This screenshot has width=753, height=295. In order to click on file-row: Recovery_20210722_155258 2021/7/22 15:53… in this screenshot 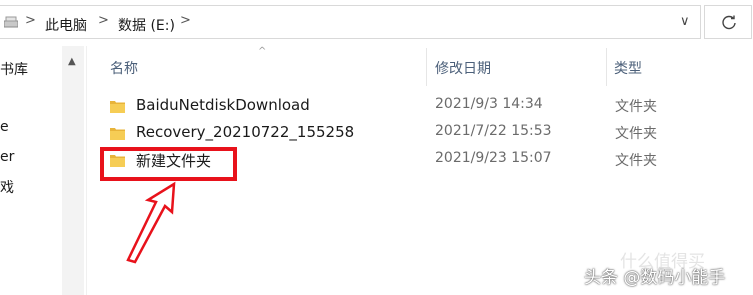, I will do `click(421, 133)`.